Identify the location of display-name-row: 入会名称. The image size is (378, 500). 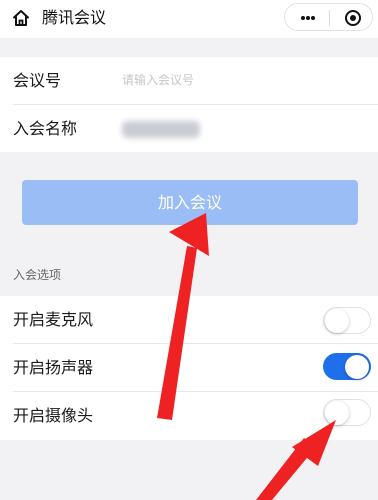
(189, 128).